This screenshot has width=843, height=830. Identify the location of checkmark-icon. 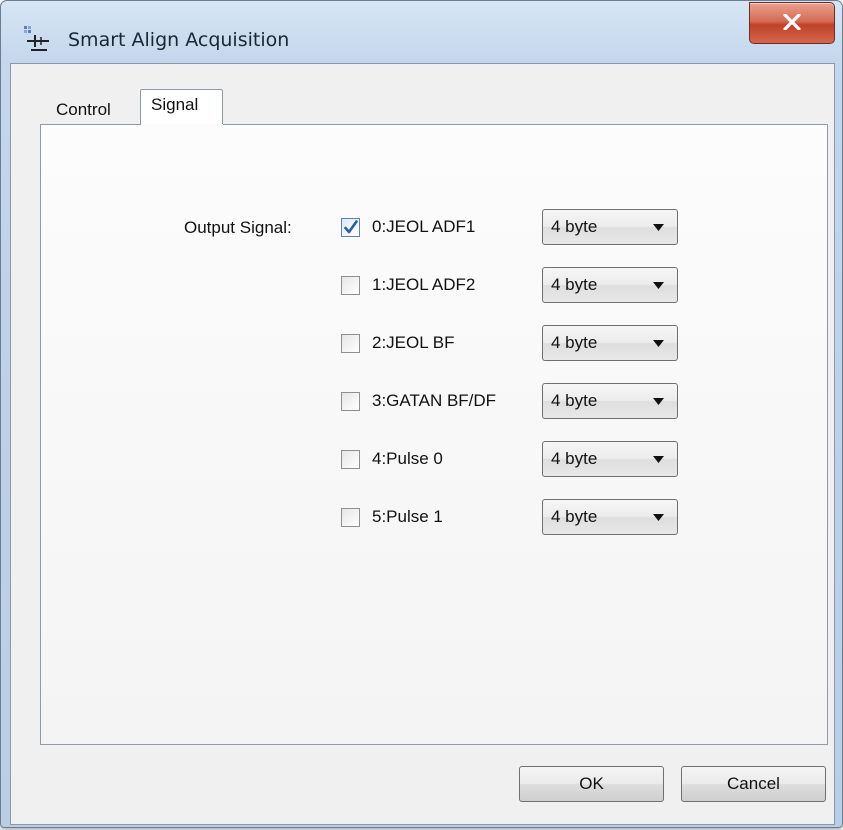
(351, 227).